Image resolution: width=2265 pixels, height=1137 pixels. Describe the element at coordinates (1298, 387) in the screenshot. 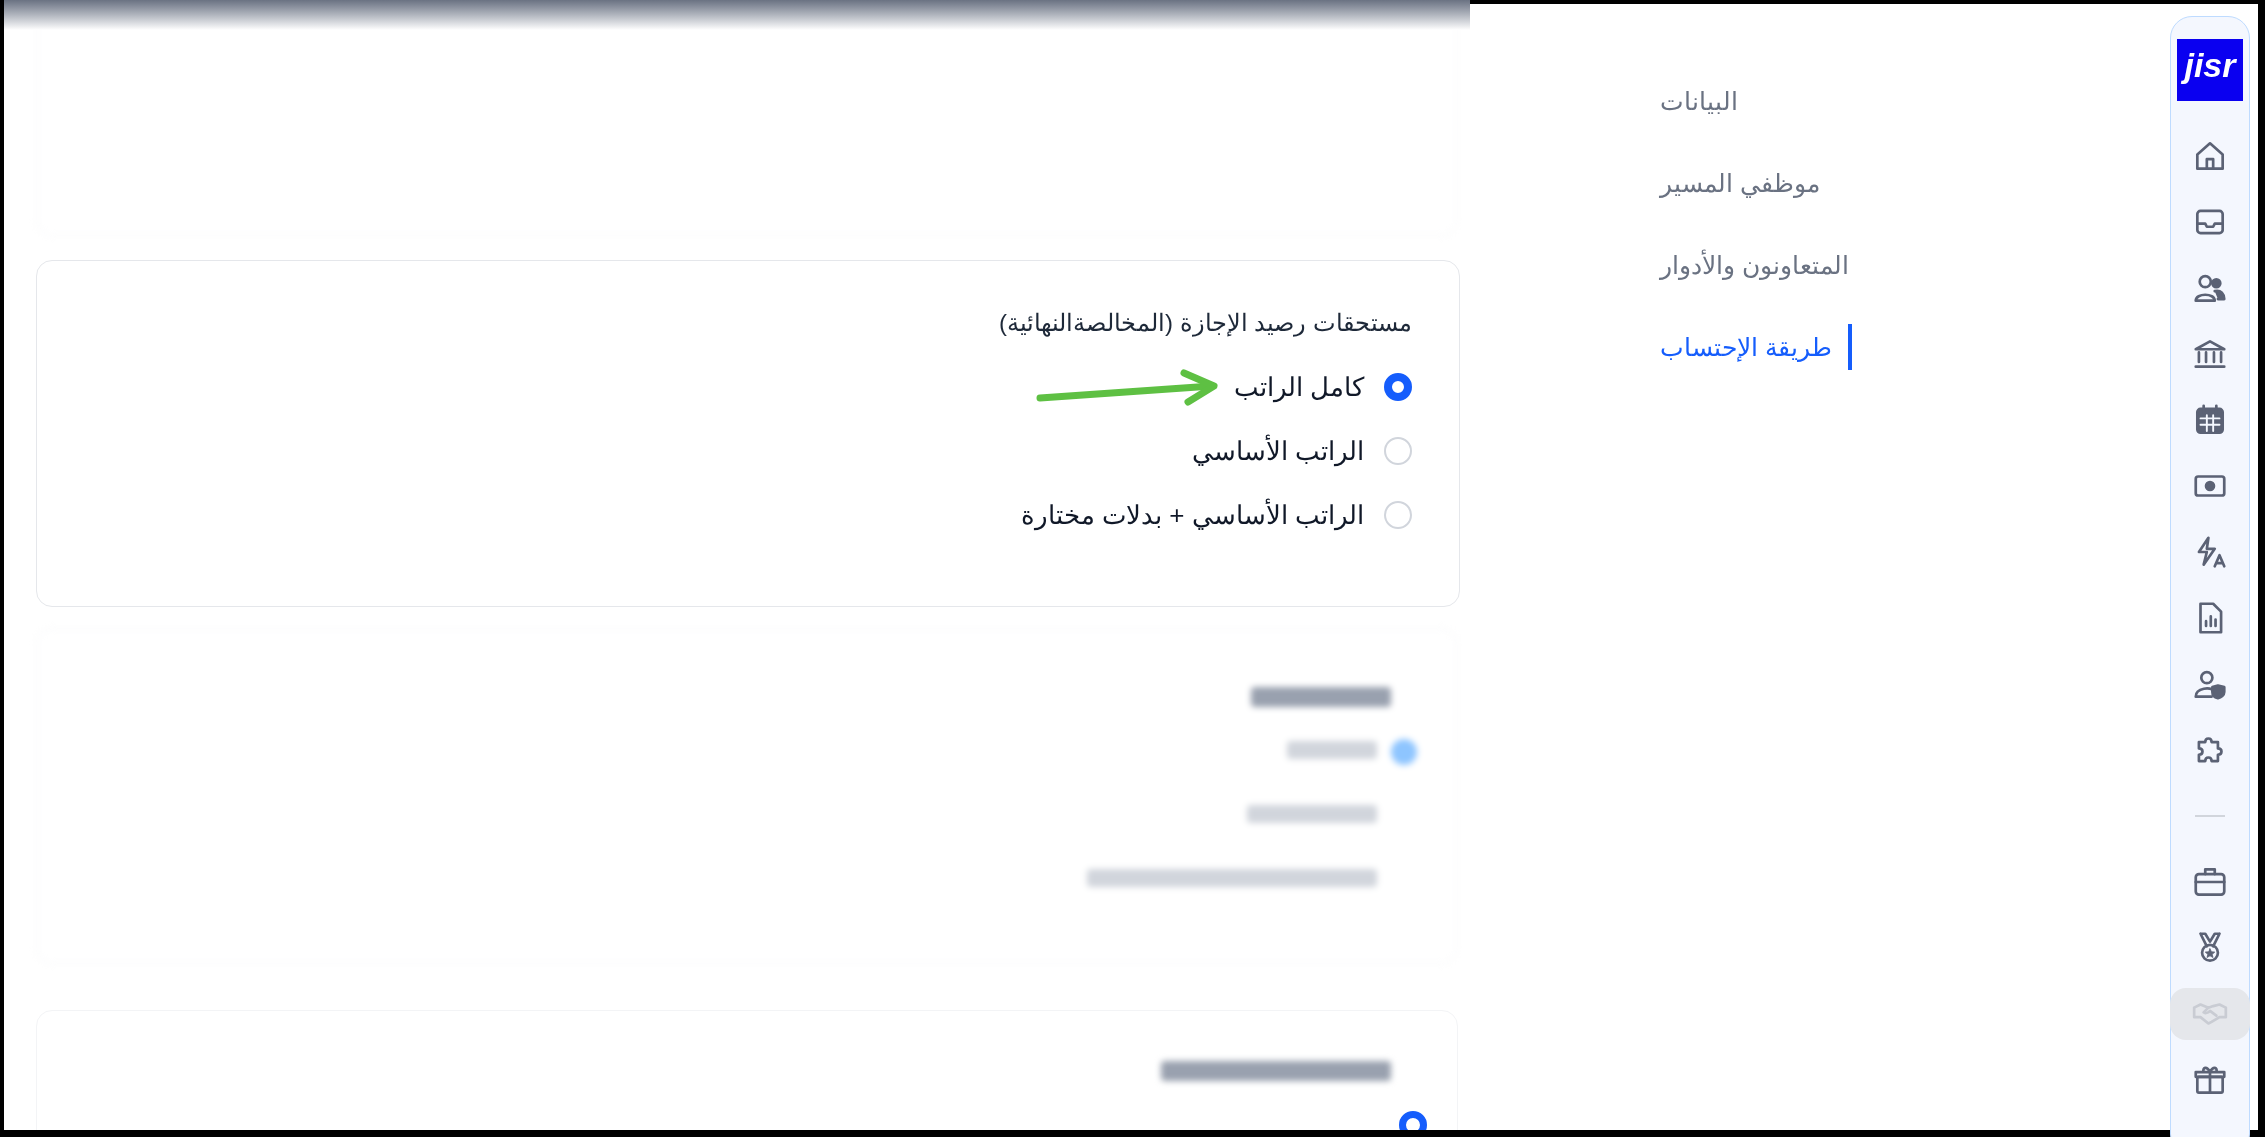

I see `option-label: كامل الراتب` at that location.